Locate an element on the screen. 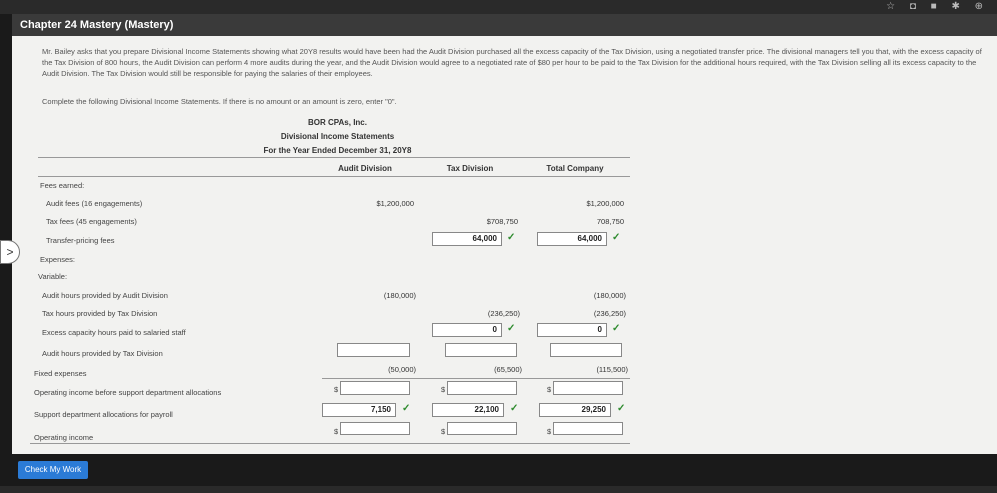  col-tax-division: Tax Division is located at coordinates (470, 168).